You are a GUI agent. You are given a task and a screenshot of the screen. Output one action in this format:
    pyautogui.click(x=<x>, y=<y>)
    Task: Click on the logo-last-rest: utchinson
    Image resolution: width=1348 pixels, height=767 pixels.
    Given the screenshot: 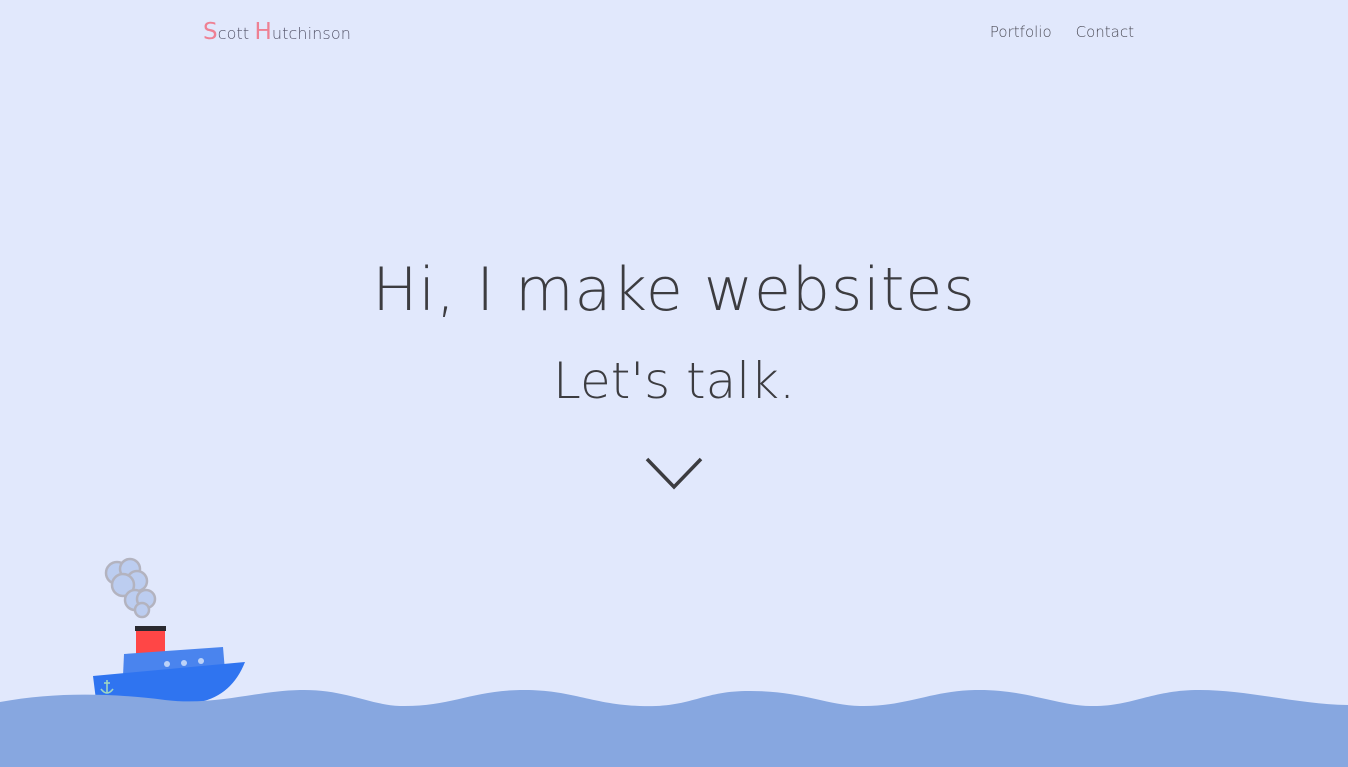 What is the action you would take?
    pyautogui.click(x=311, y=33)
    